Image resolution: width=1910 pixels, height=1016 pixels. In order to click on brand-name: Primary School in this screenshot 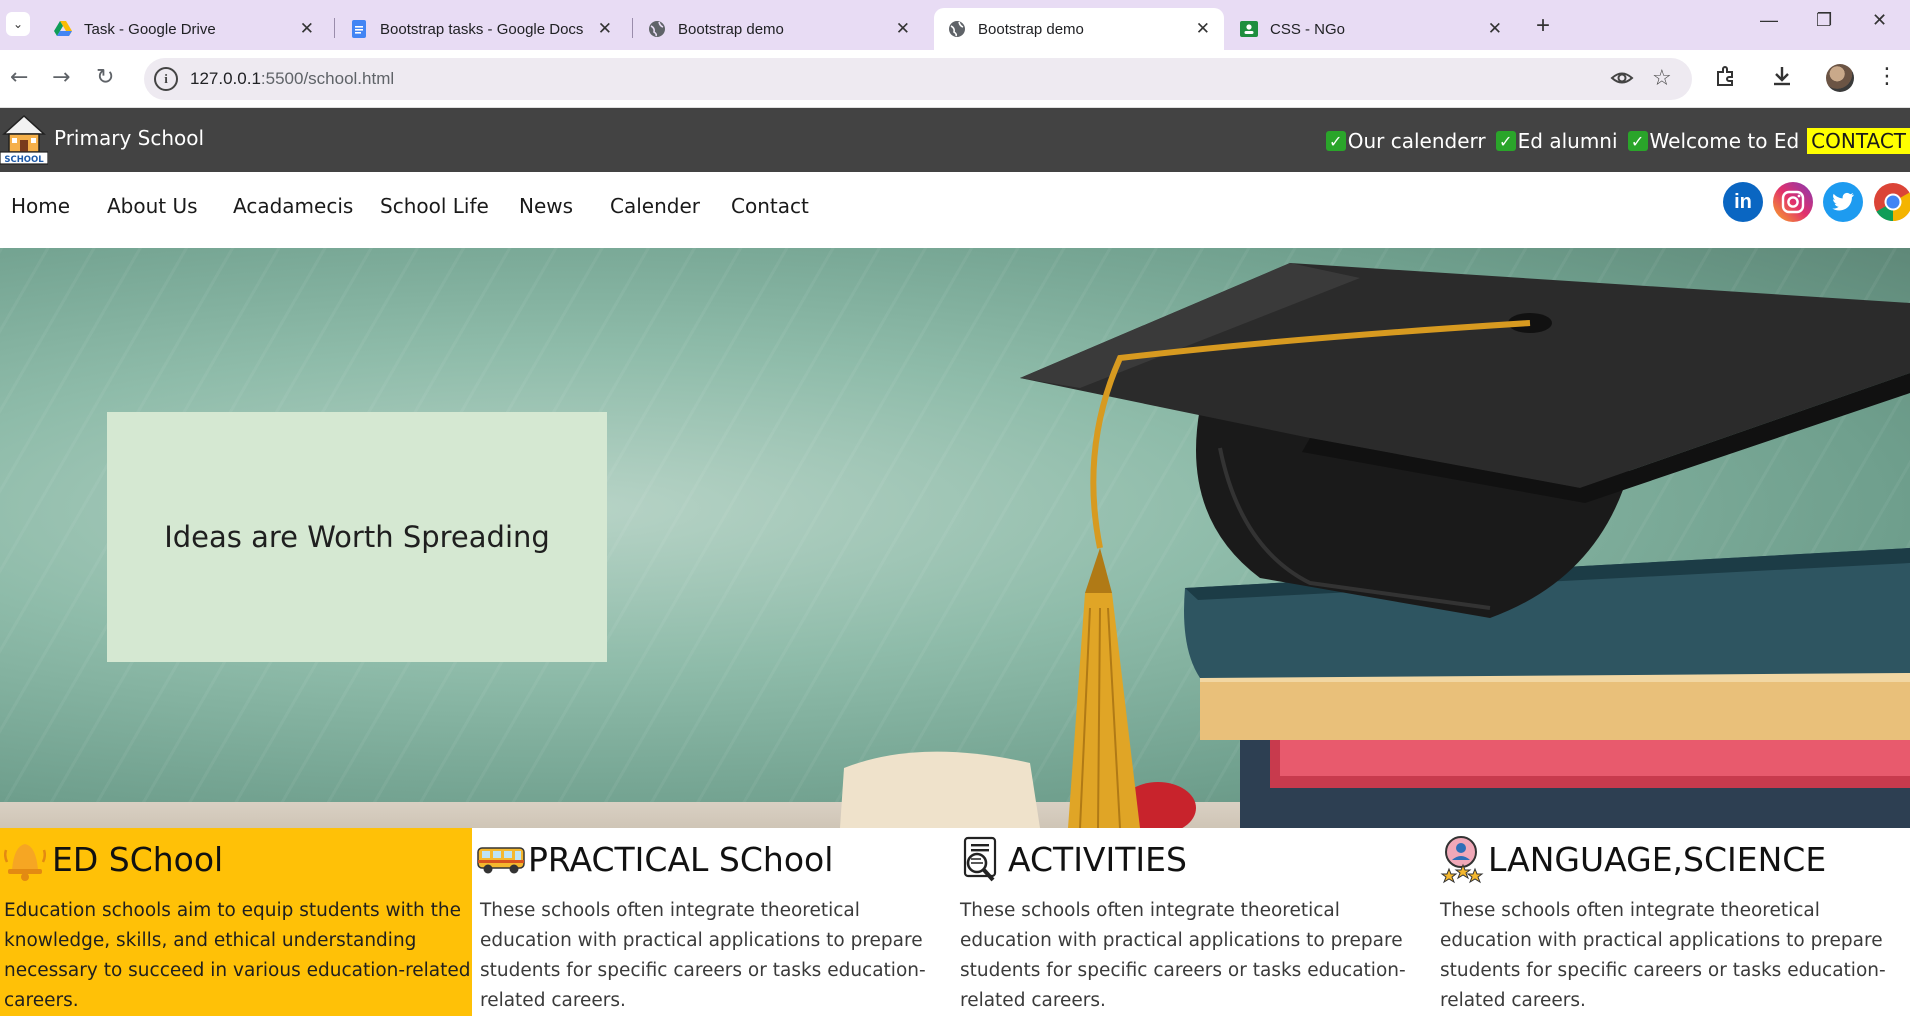, I will do `click(129, 138)`.